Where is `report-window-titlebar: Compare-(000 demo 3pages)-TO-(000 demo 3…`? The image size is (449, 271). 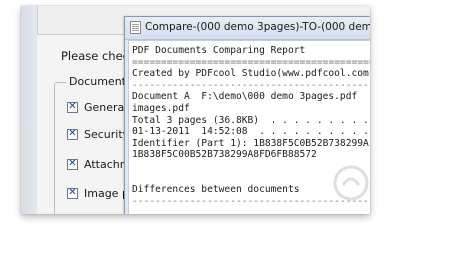 report-window-titlebar: Compare-(000 demo 3pages)-TO-(000 demo 3… is located at coordinates (247, 28).